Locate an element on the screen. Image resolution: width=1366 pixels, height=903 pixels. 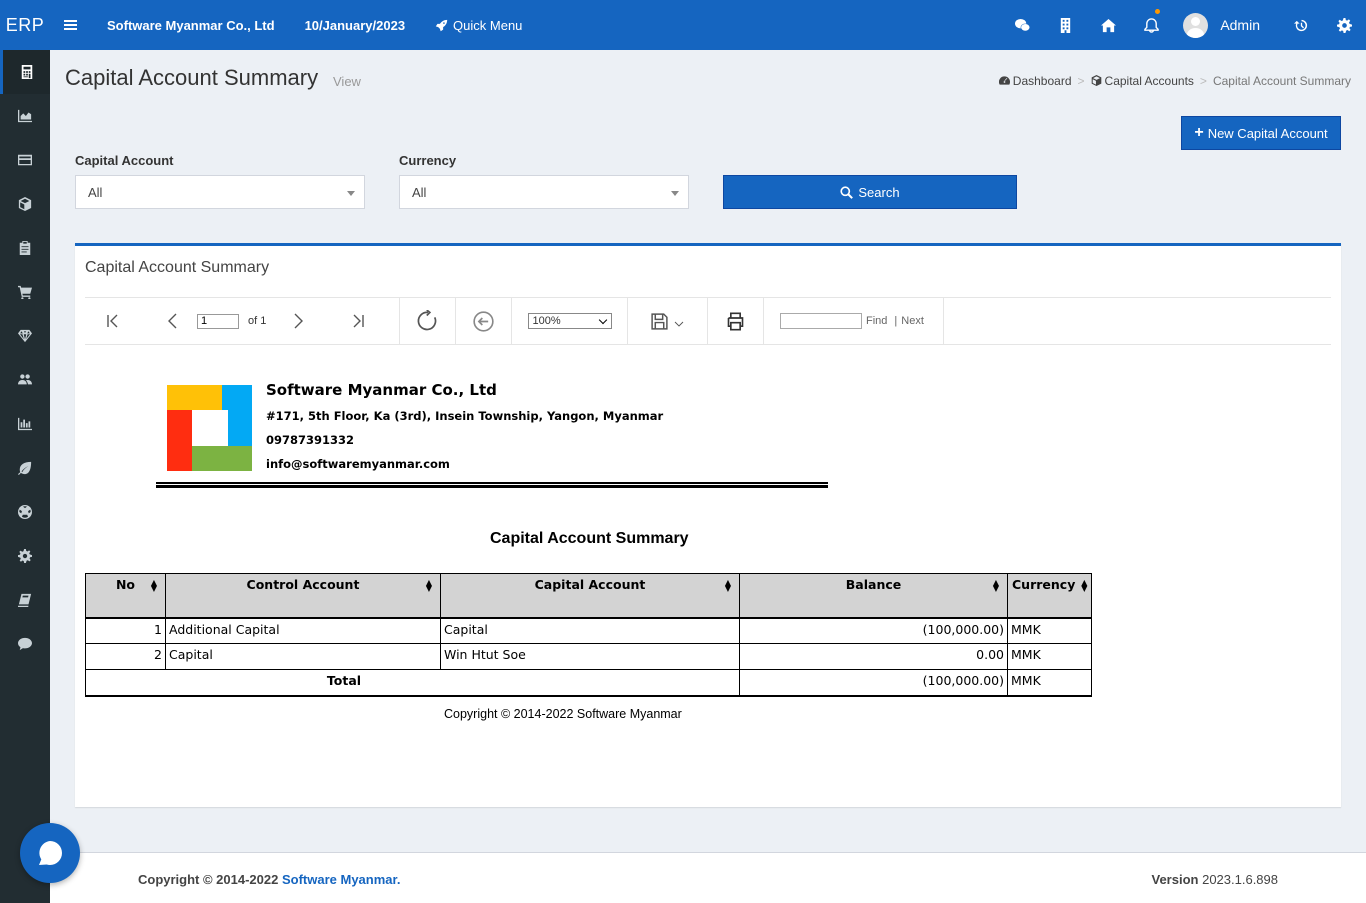
soccer-ball-icon is located at coordinates (25, 512).